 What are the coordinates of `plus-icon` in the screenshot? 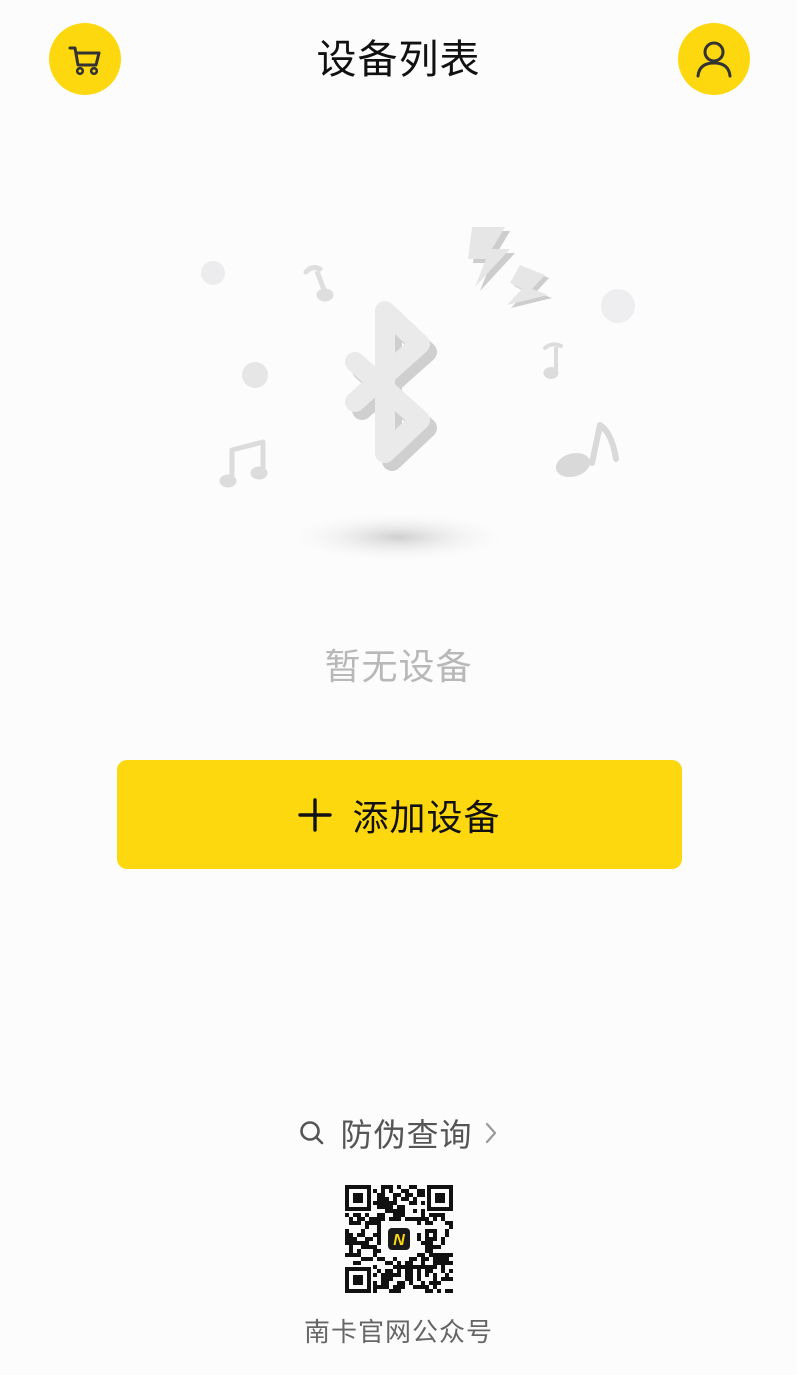 It's located at (315, 814).